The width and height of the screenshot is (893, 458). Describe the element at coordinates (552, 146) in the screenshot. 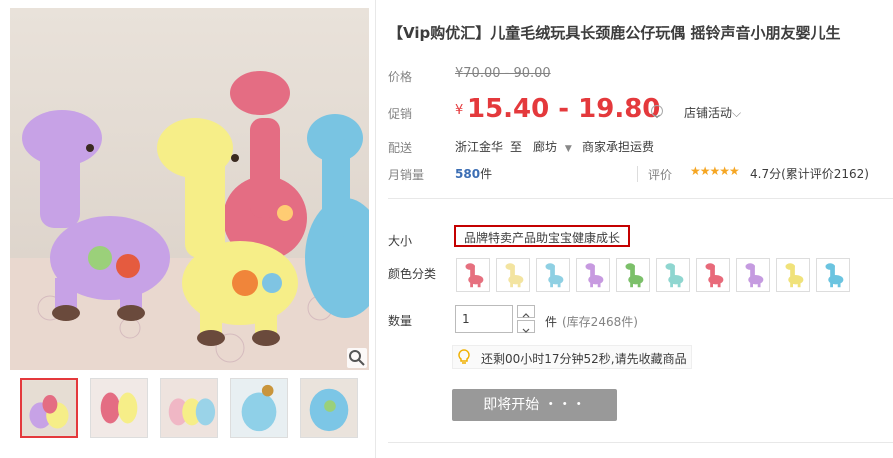

I see `delivery-destination-select: 廊坊 ▼` at that location.